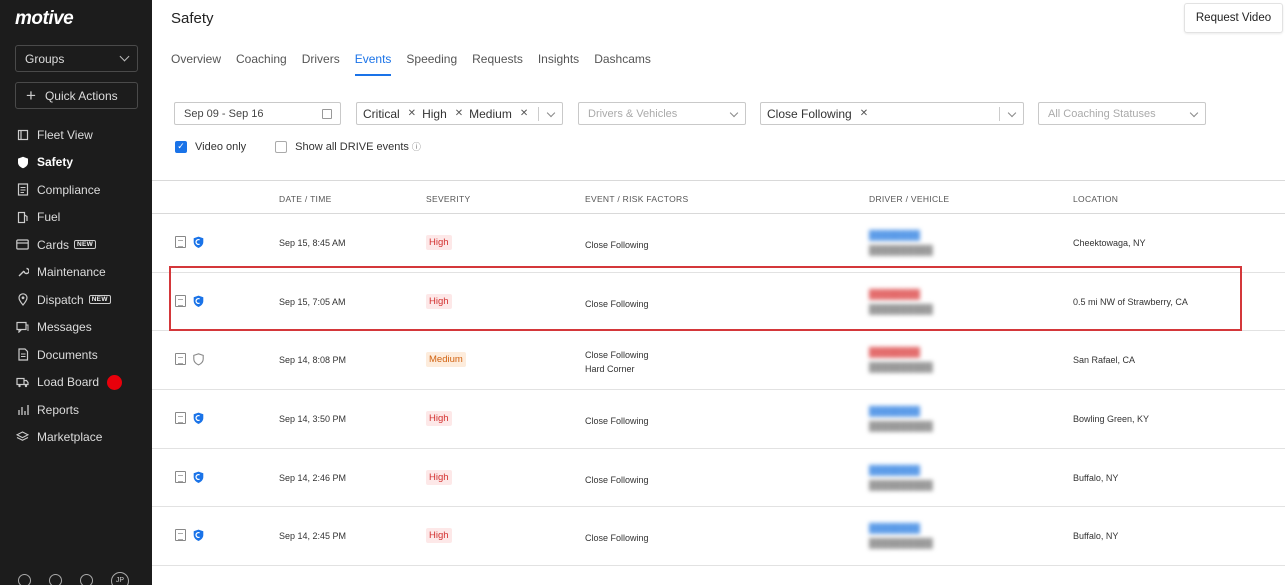  I want to click on document-icon, so click(22, 189).